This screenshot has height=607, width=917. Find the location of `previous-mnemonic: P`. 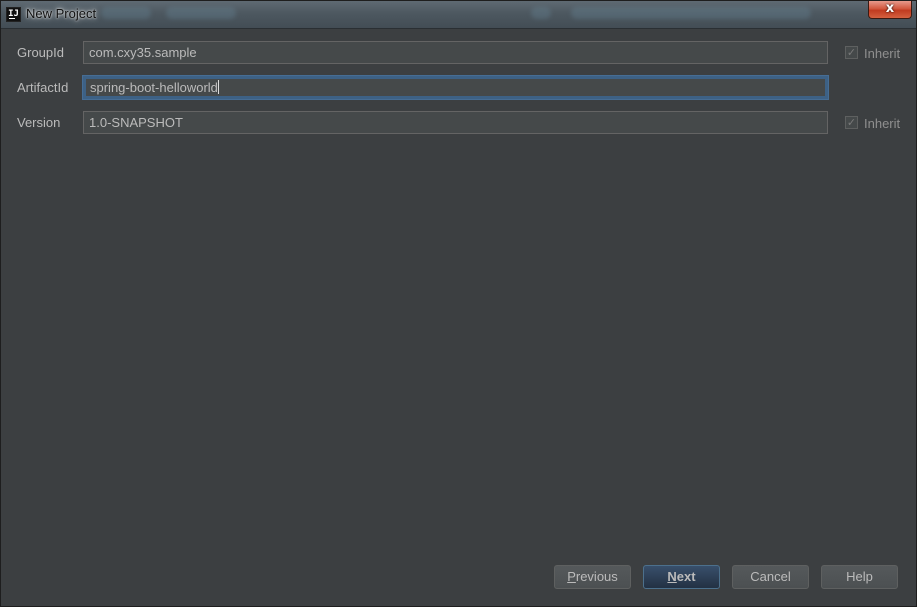

previous-mnemonic: P is located at coordinates (571, 576).